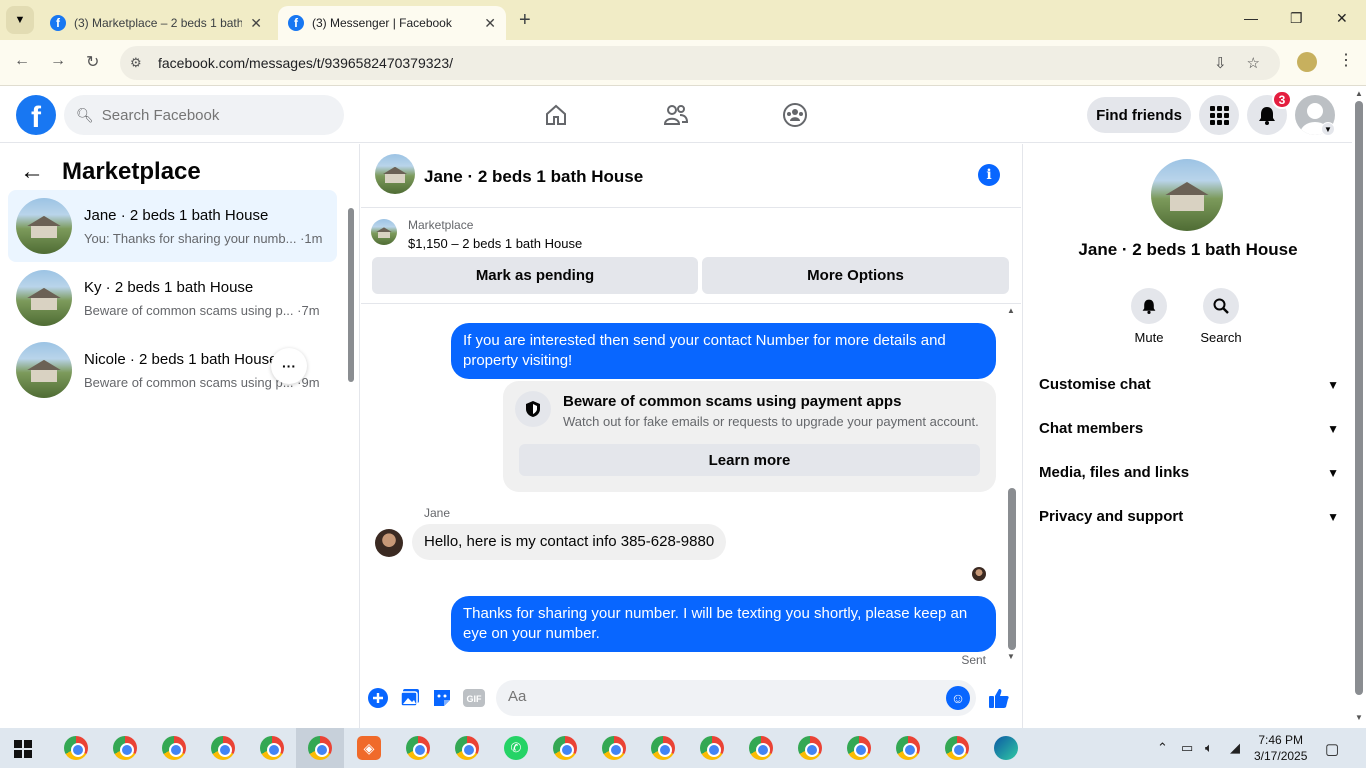 The height and width of the screenshot is (768, 1366). What do you see at coordinates (1235, 748) in the screenshot?
I see `wifi-icon: ◢` at bounding box center [1235, 748].